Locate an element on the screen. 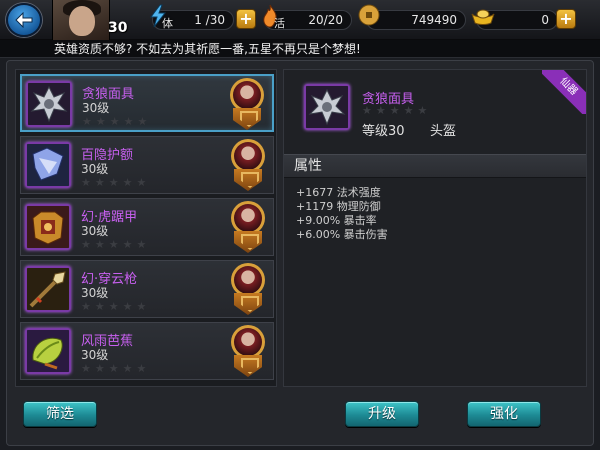 Image resolution: width=600 pixels, height=450 pixels. stamina-value: 1 /30 is located at coordinates (209, 20).